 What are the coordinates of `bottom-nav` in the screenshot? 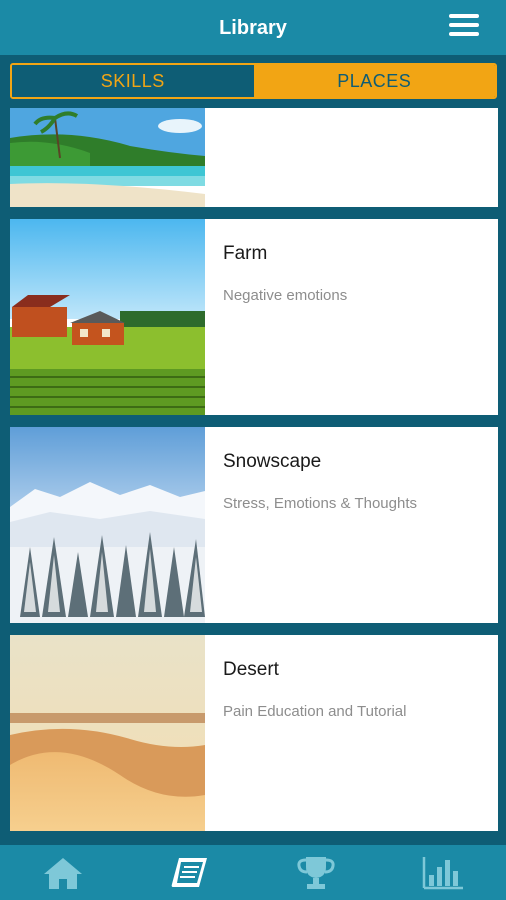 It's located at (253, 872).